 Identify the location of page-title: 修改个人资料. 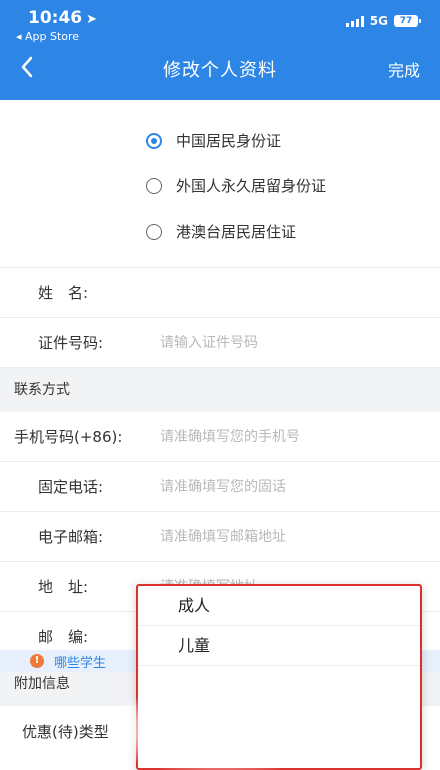
(220, 70).